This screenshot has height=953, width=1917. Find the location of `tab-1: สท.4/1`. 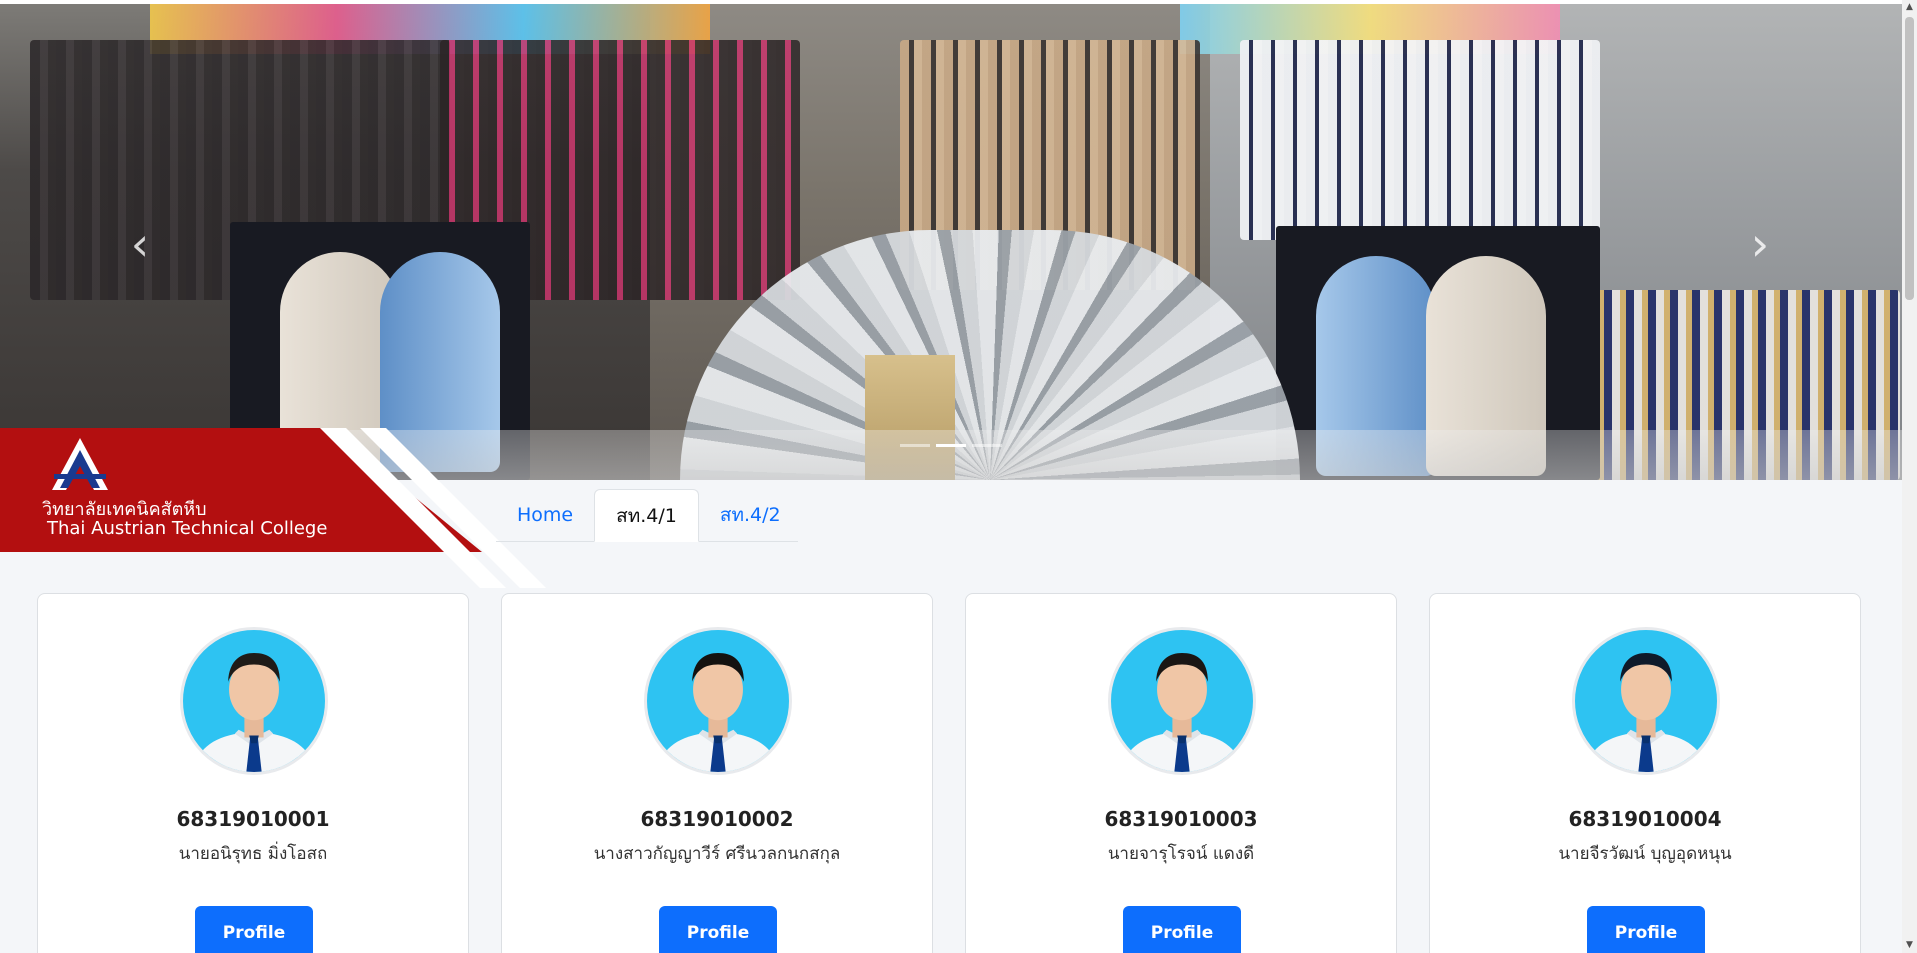

tab-1: สท.4/1 is located at coordinates (646, 515).